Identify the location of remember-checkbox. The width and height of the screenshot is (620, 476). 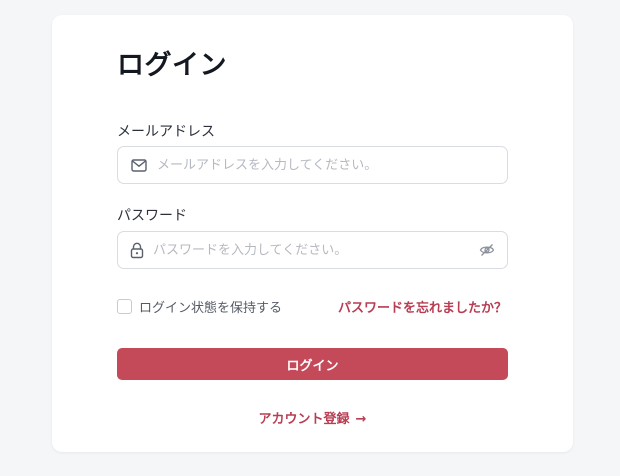
(124, 306).